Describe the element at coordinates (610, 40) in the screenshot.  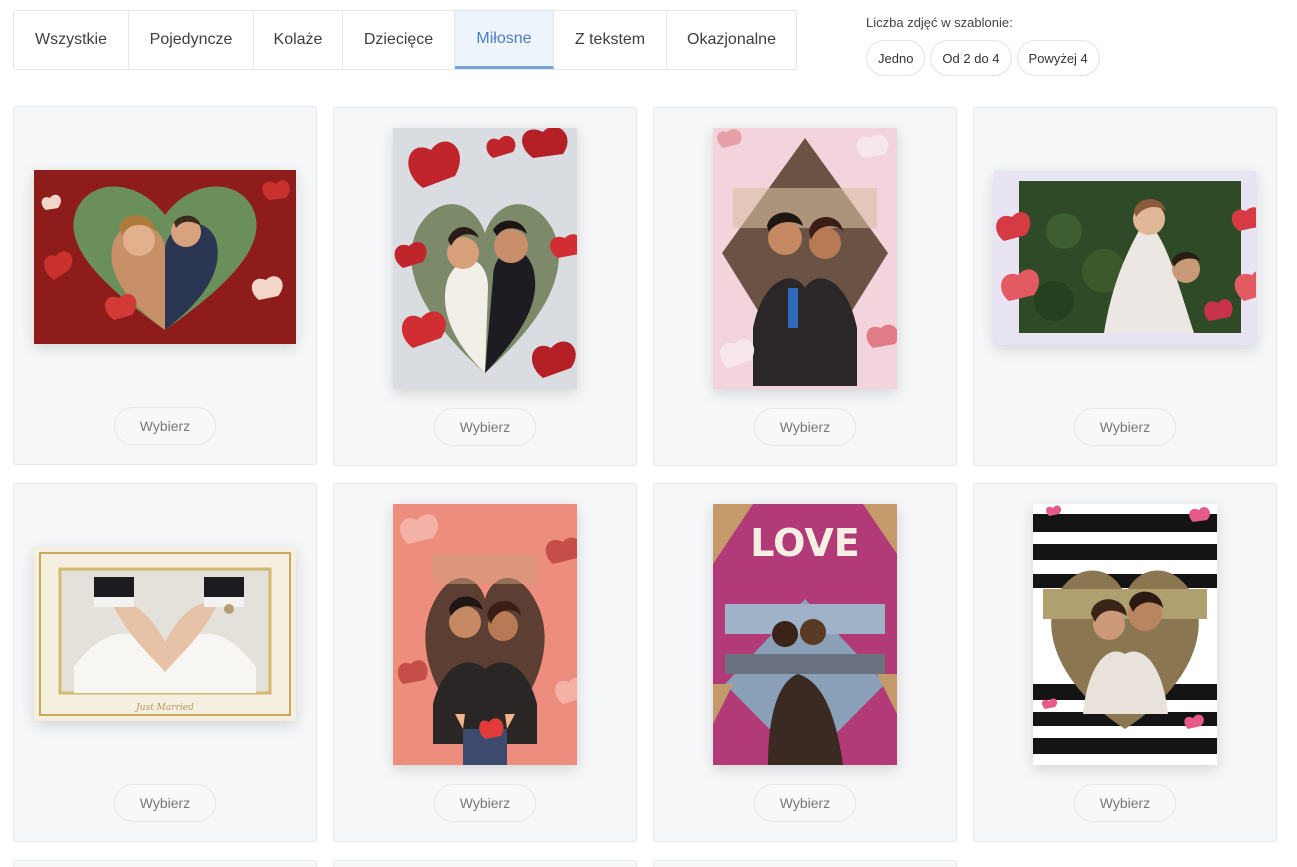
I see `tab-z-tekstem: Z tekstem` at that location.